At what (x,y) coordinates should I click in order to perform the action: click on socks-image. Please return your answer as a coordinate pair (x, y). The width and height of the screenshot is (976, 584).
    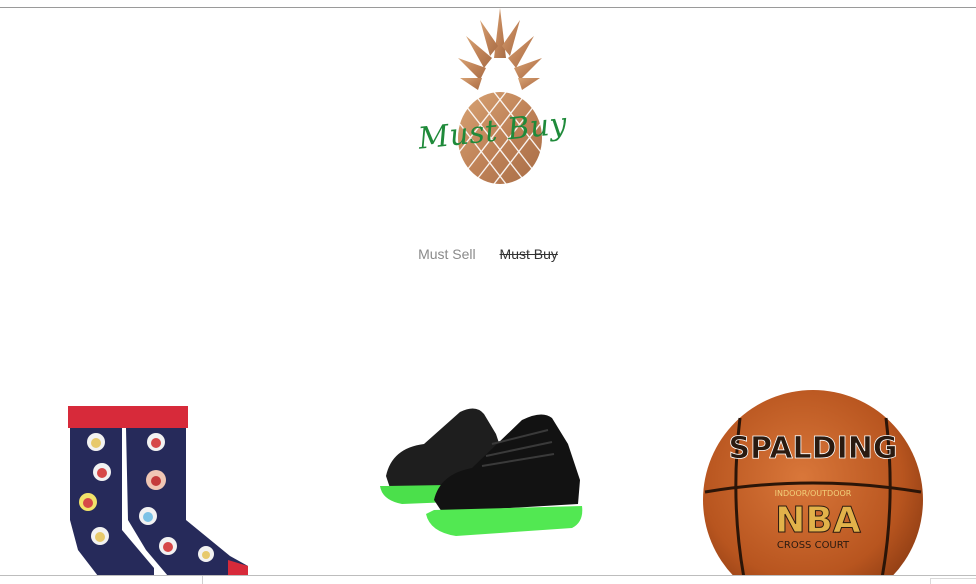
    Looking at the image, I should click on (158, 491).